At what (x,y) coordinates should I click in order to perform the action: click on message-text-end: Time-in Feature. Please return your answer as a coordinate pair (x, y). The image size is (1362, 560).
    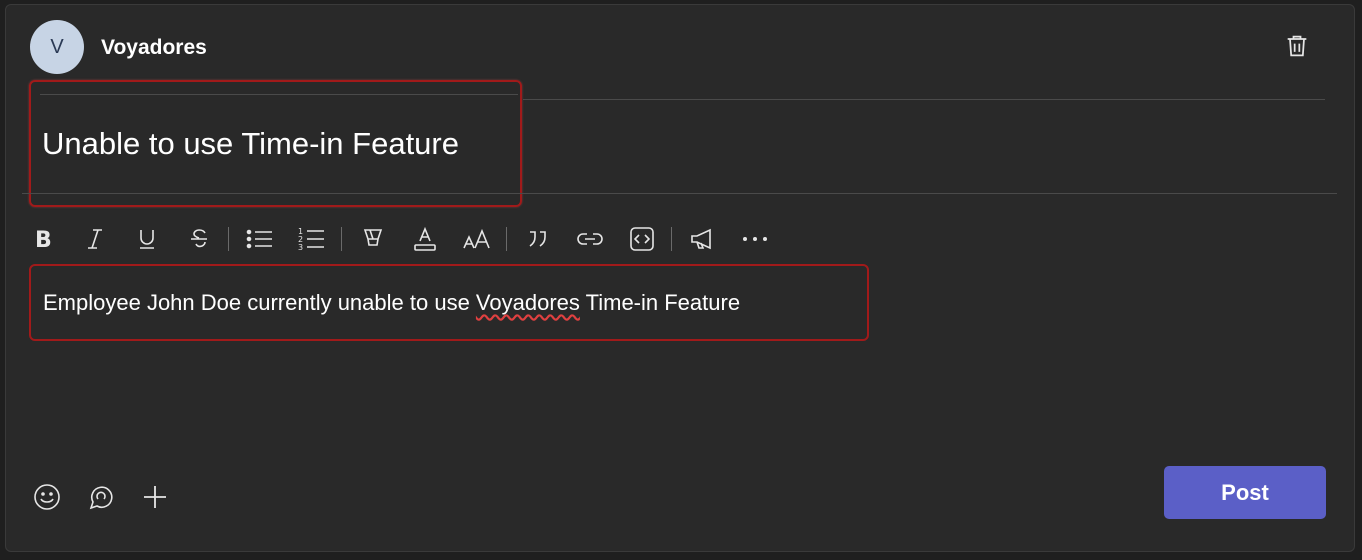
    Looking at the image, I should click on (660, 302).